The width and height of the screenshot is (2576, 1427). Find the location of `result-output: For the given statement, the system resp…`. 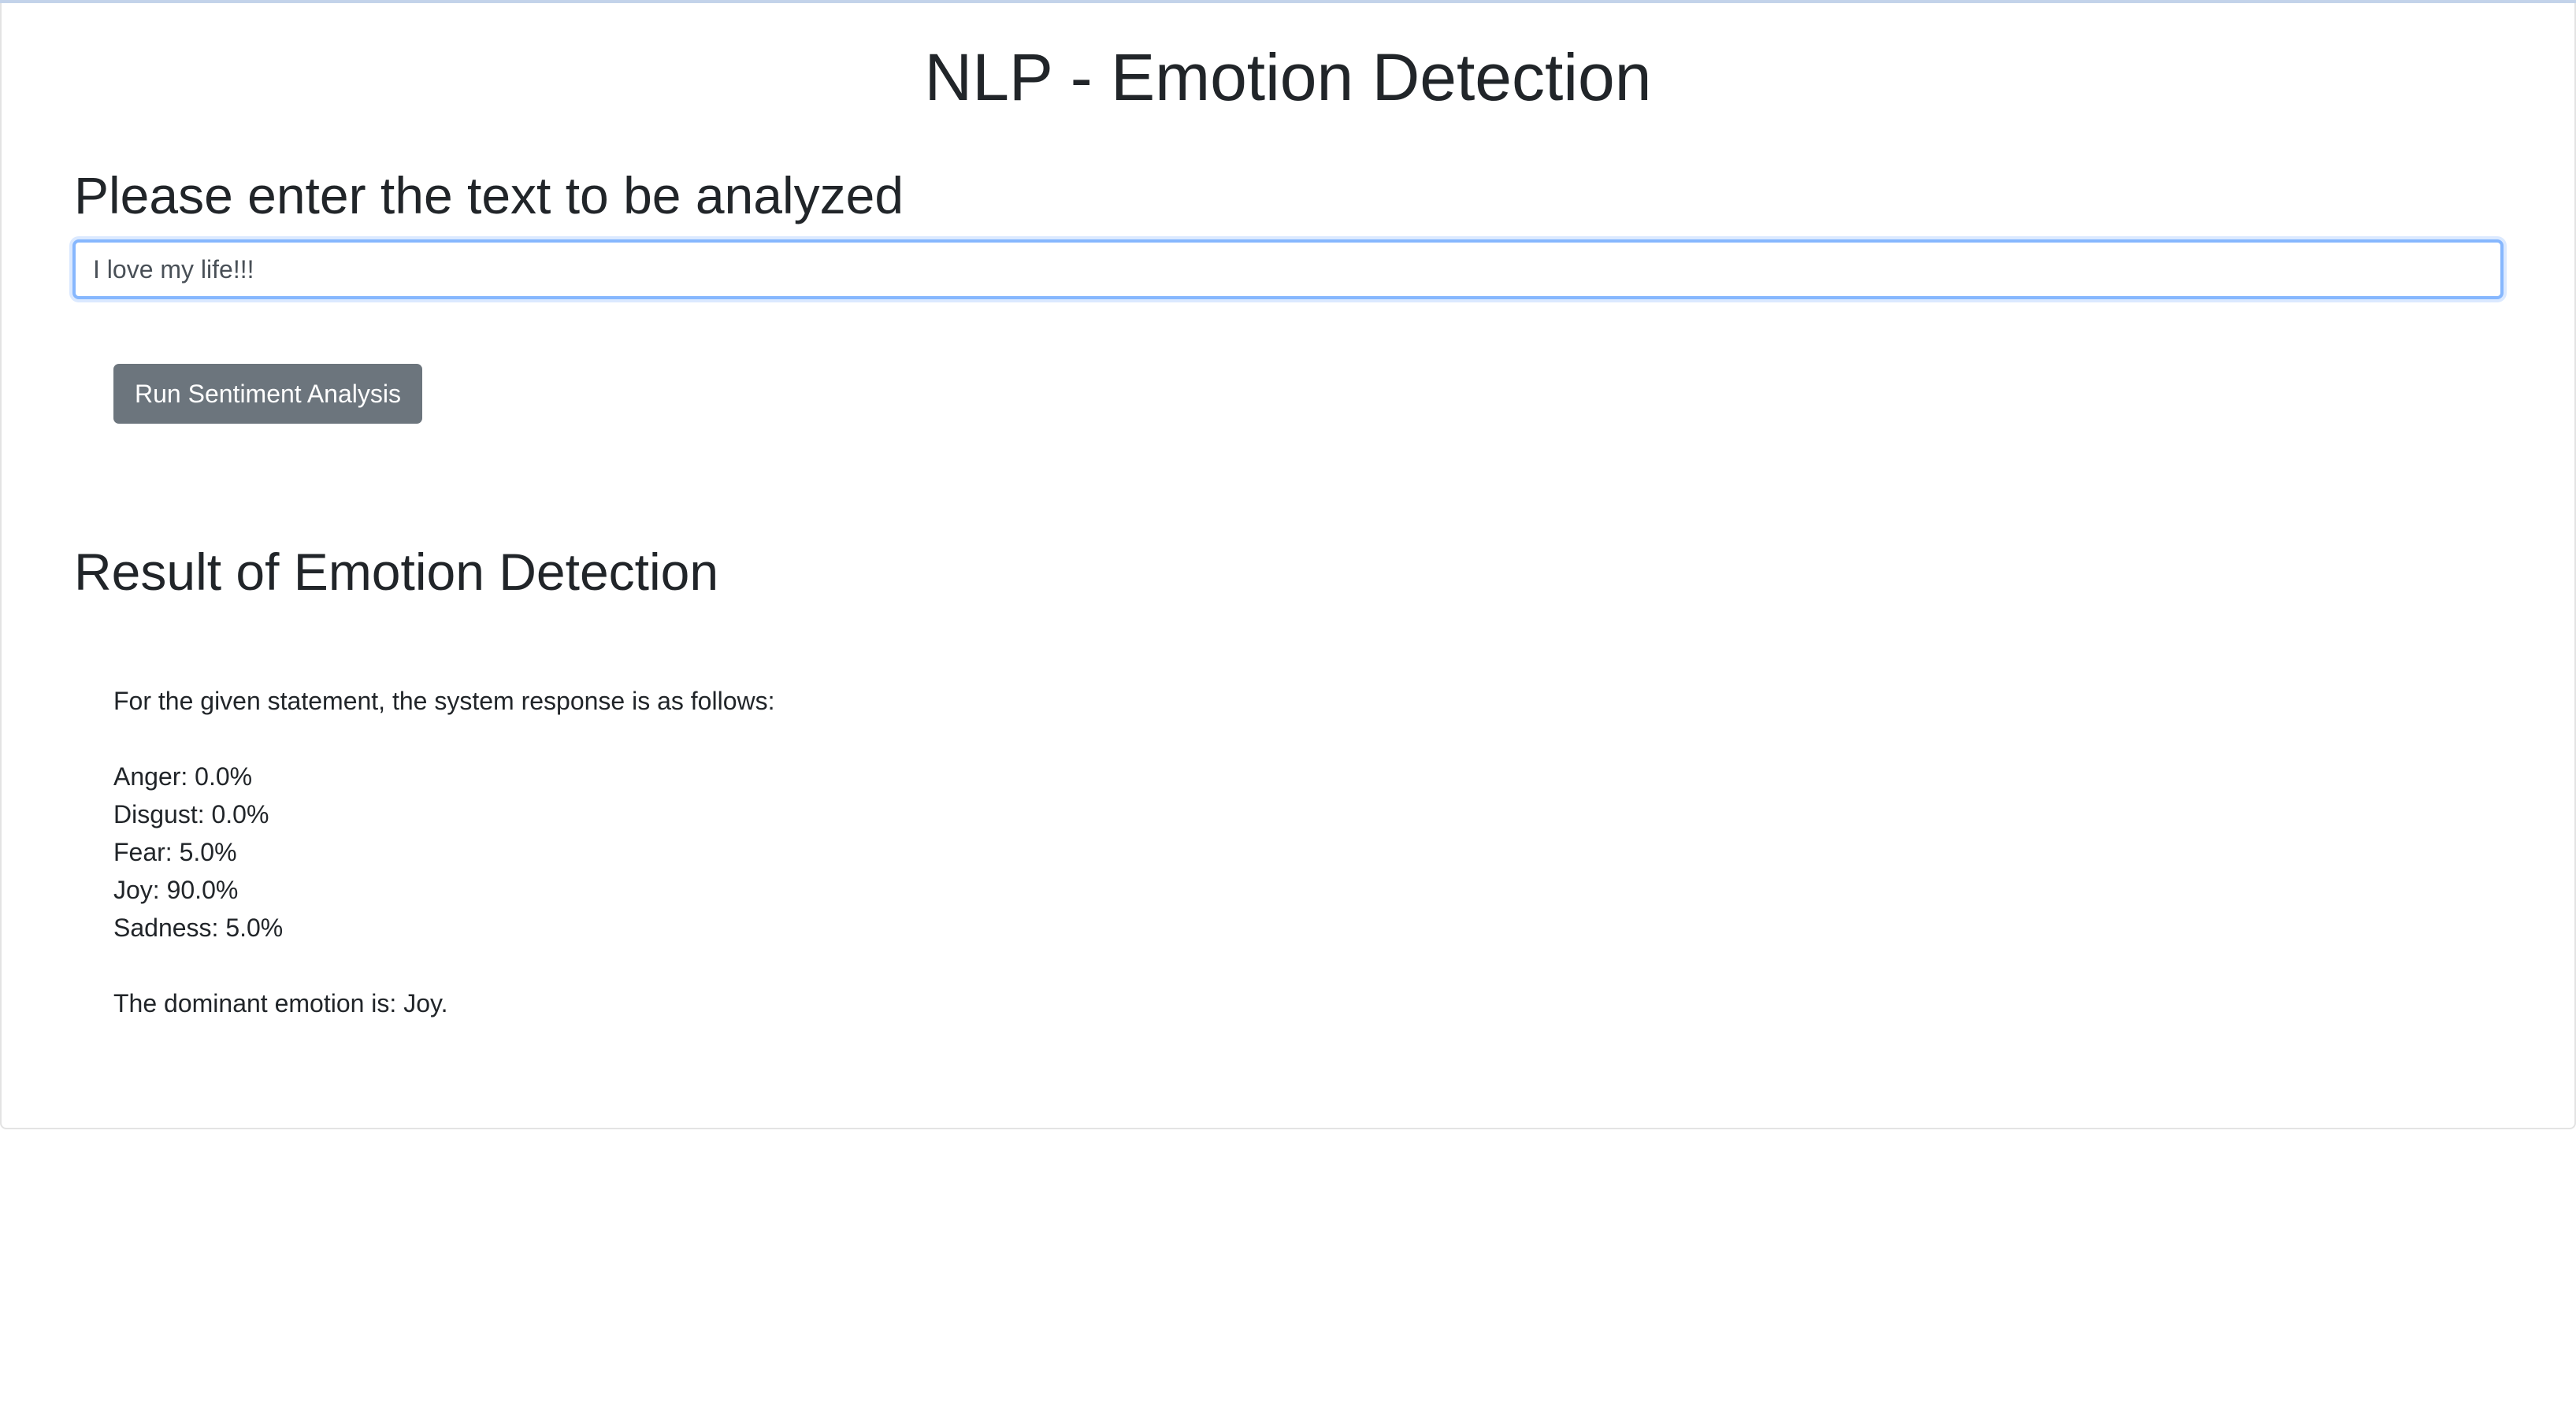

result-output: For the given statement, the system resp… is located at coordinates (443, 852).